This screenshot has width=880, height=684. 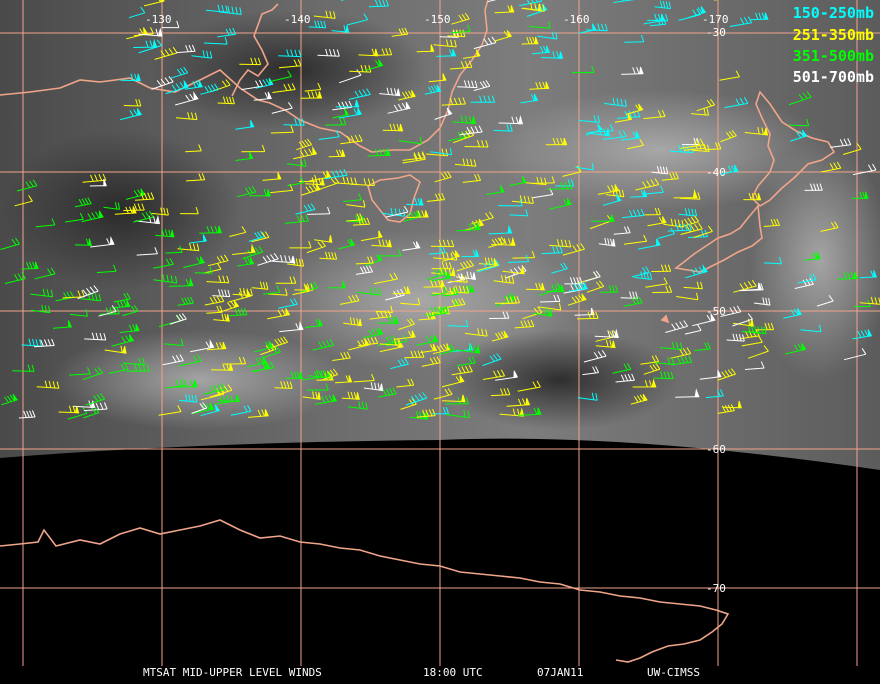 What do you see at coordinates (716, 172) in the screenshot?
I see `lat-label-40: -40` at bounding box center [716, 172].